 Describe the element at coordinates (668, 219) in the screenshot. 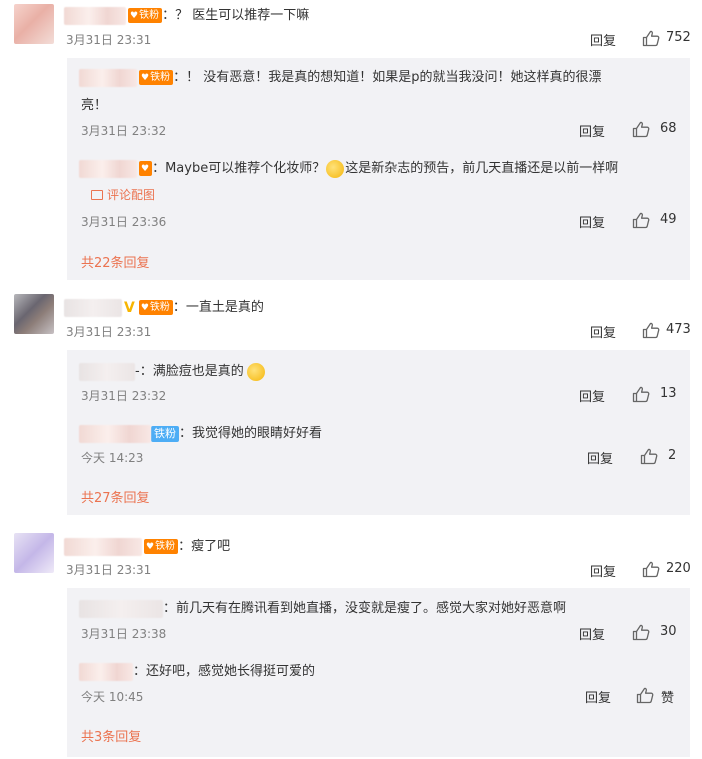

I see `like-count: 49` at that location.